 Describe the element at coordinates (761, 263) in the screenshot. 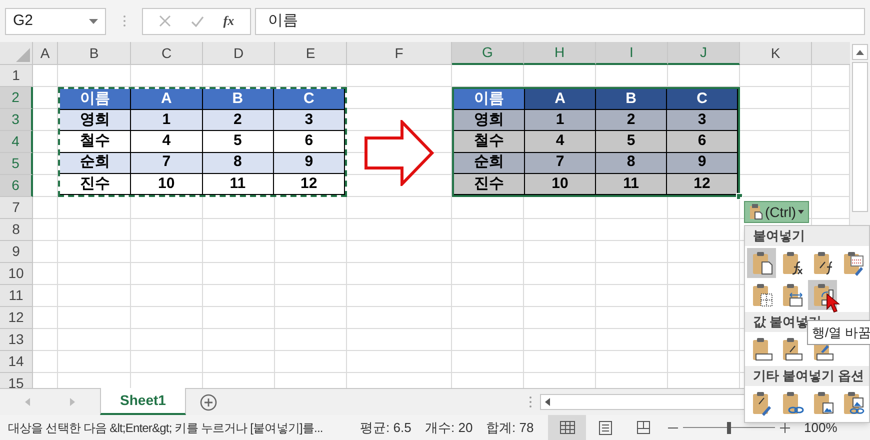

I see `paste-option-button` at that location.